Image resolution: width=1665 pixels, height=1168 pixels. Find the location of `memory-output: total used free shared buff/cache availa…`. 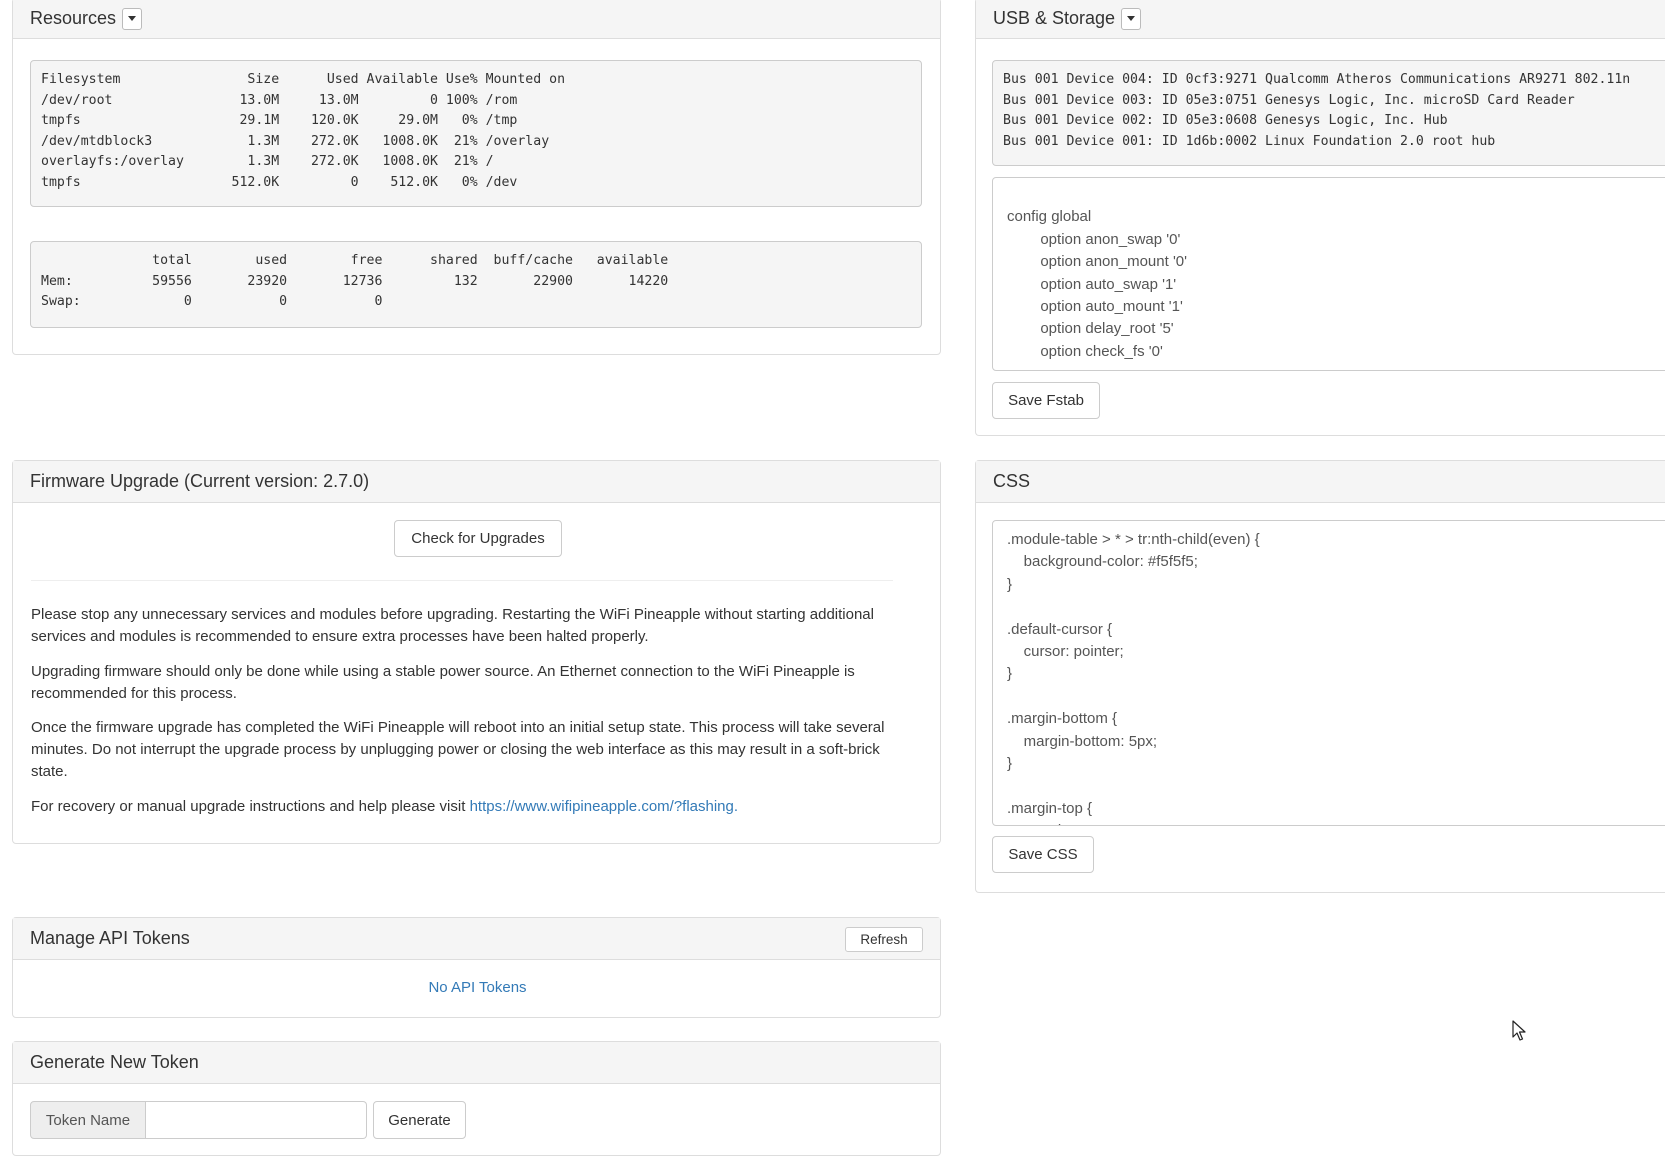

memory-output: total used free shared buff/cache availa… is located at coordinates (476, 284).